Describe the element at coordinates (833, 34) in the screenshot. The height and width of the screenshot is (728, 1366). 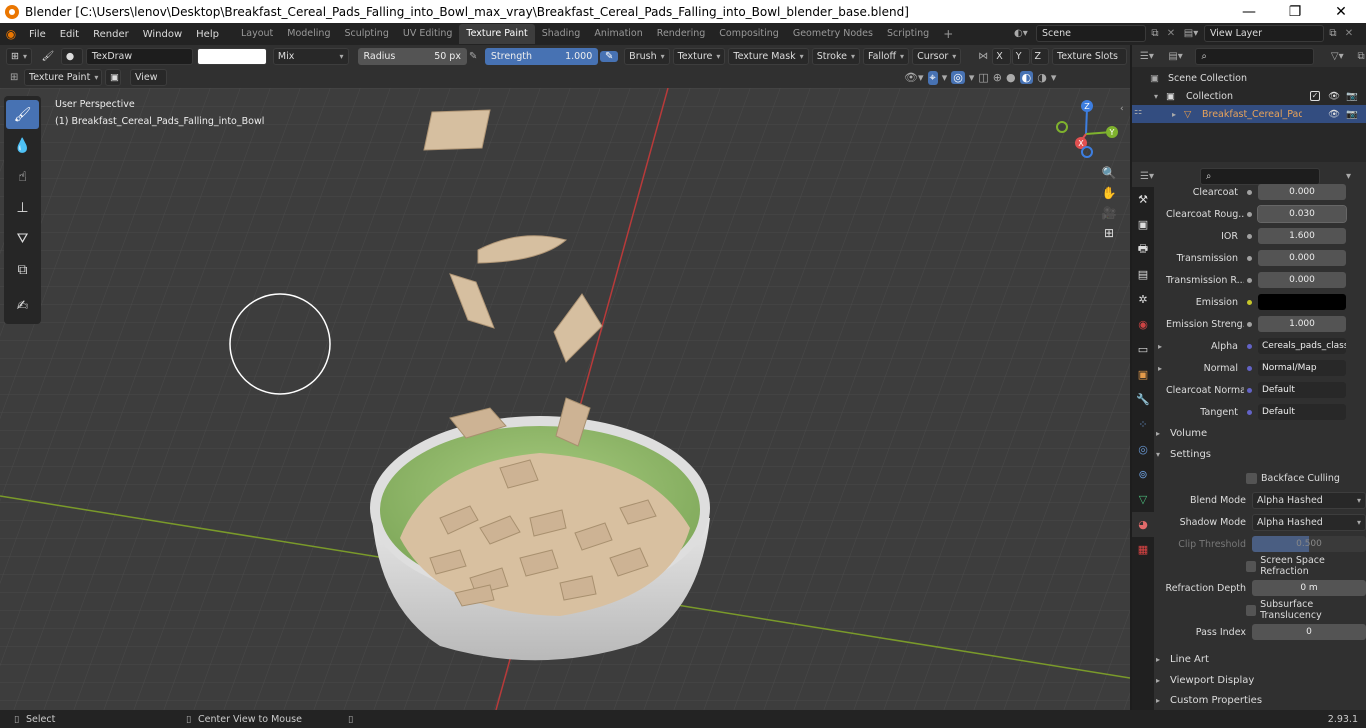
I see `tab-geometry-nodes: Geometry Nodes` at that location.